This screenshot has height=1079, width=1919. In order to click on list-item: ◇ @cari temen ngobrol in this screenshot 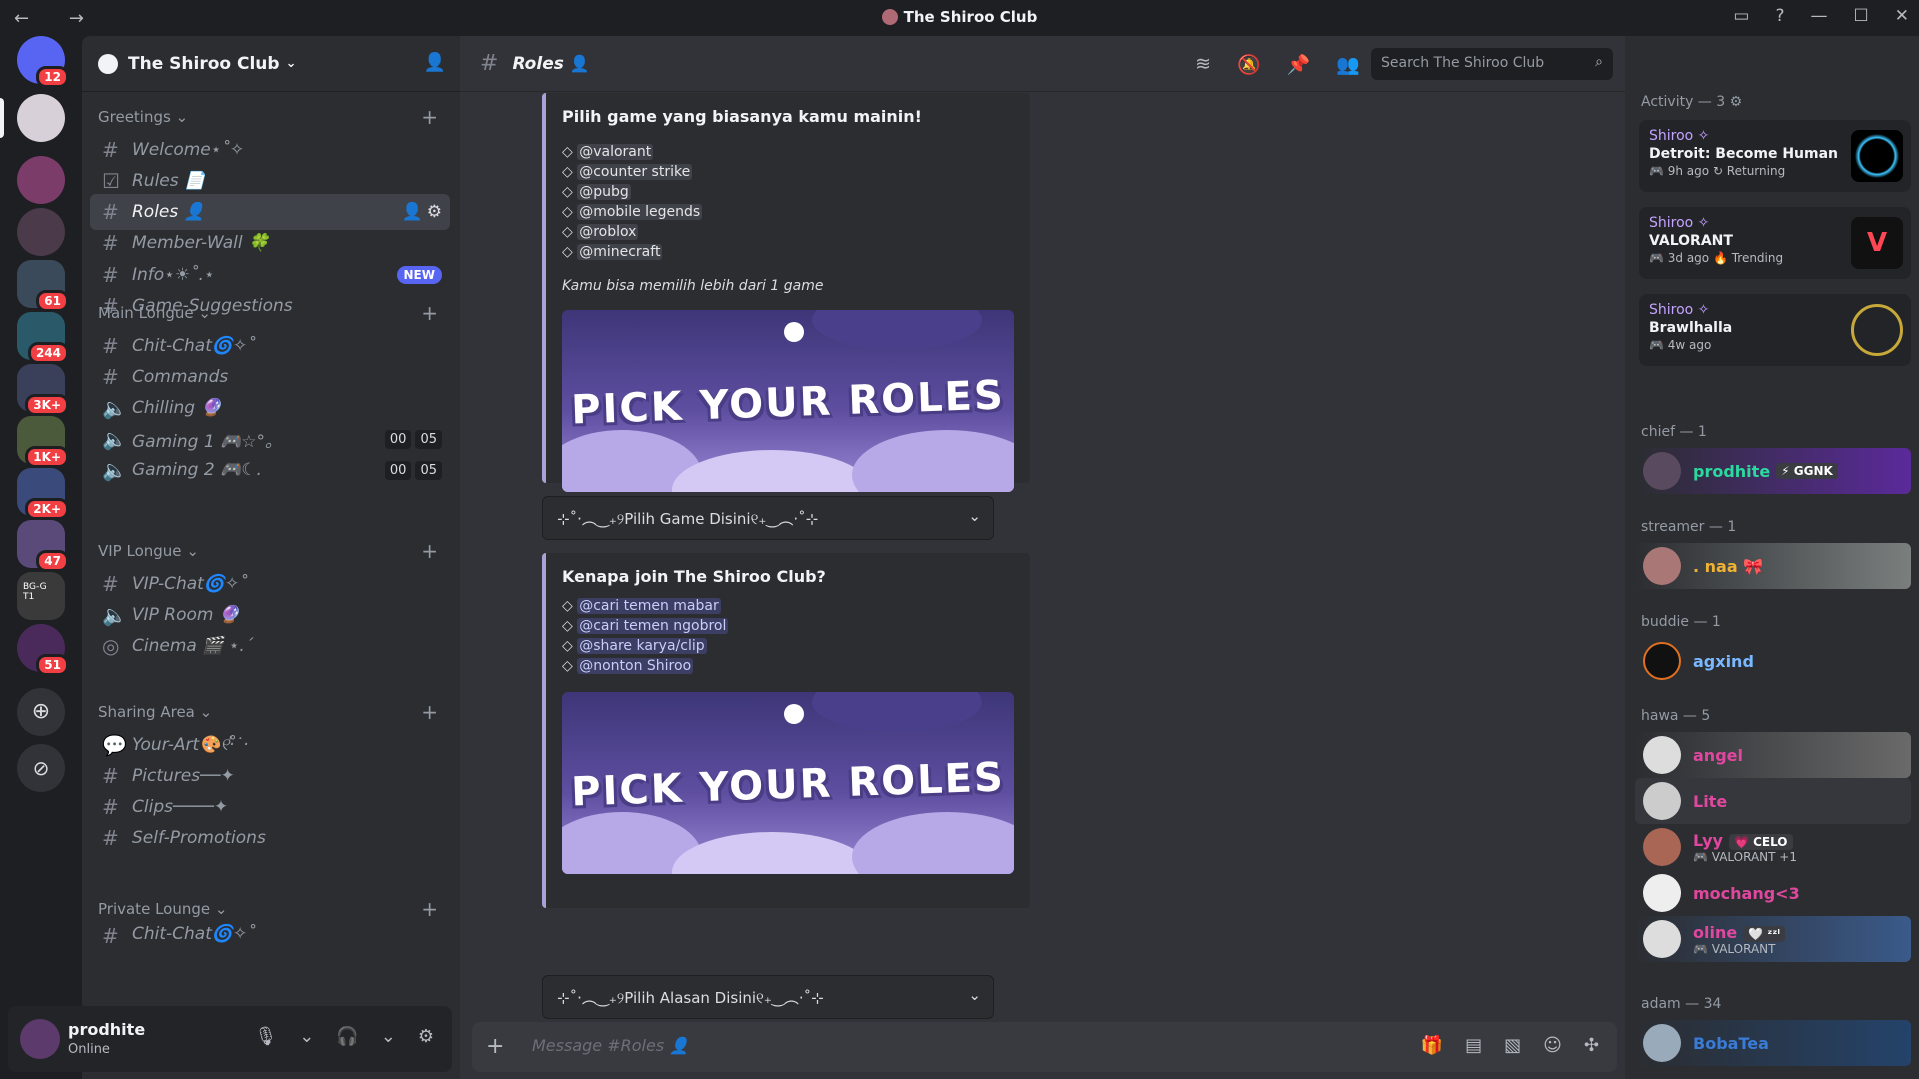, I will do `click(645, 626)`.